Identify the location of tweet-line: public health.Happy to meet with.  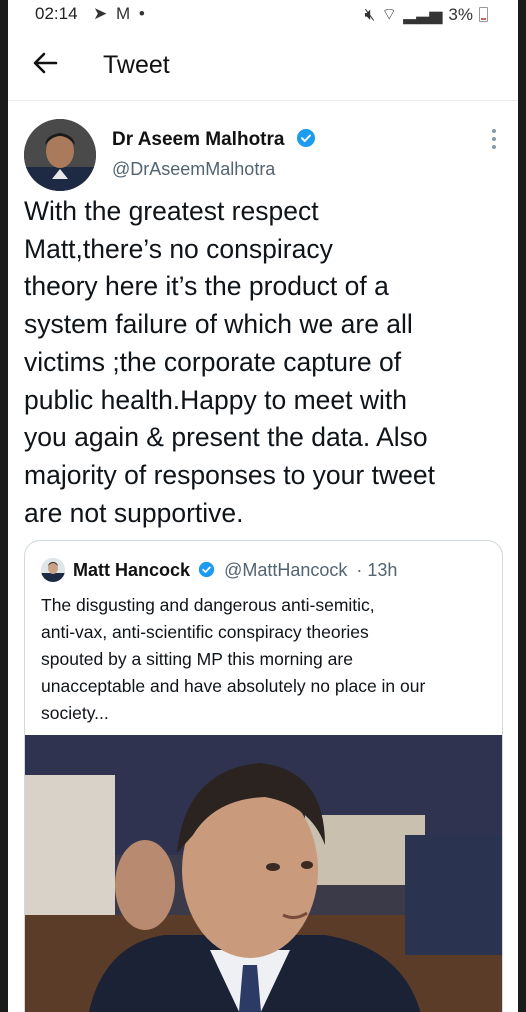
(215, 399).